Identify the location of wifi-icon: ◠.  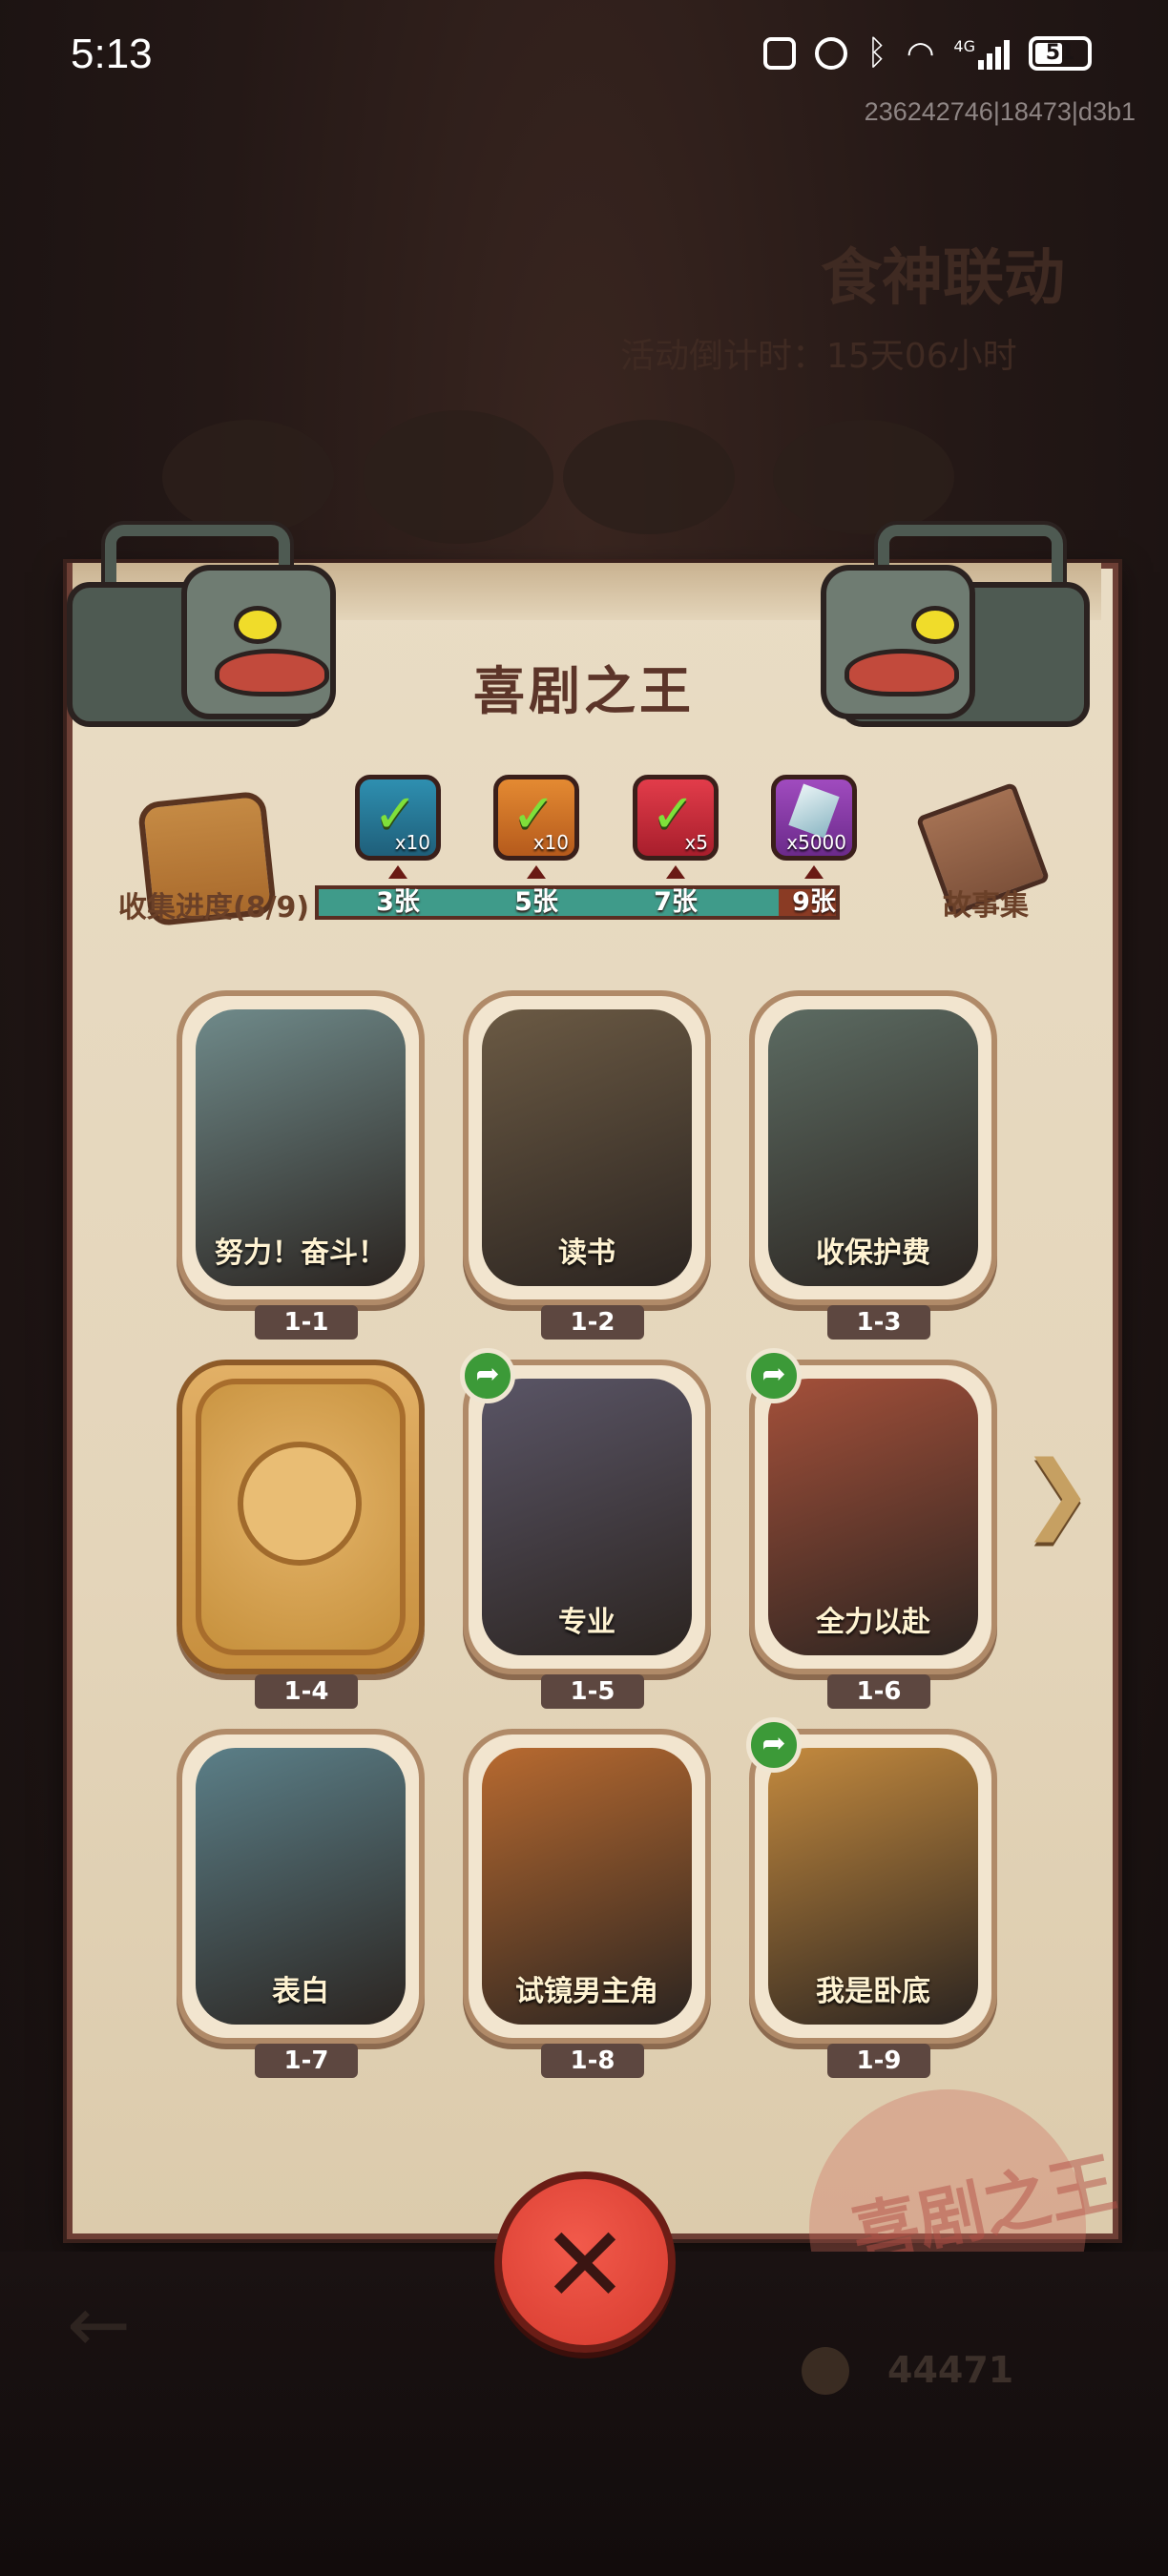
(920, 53).